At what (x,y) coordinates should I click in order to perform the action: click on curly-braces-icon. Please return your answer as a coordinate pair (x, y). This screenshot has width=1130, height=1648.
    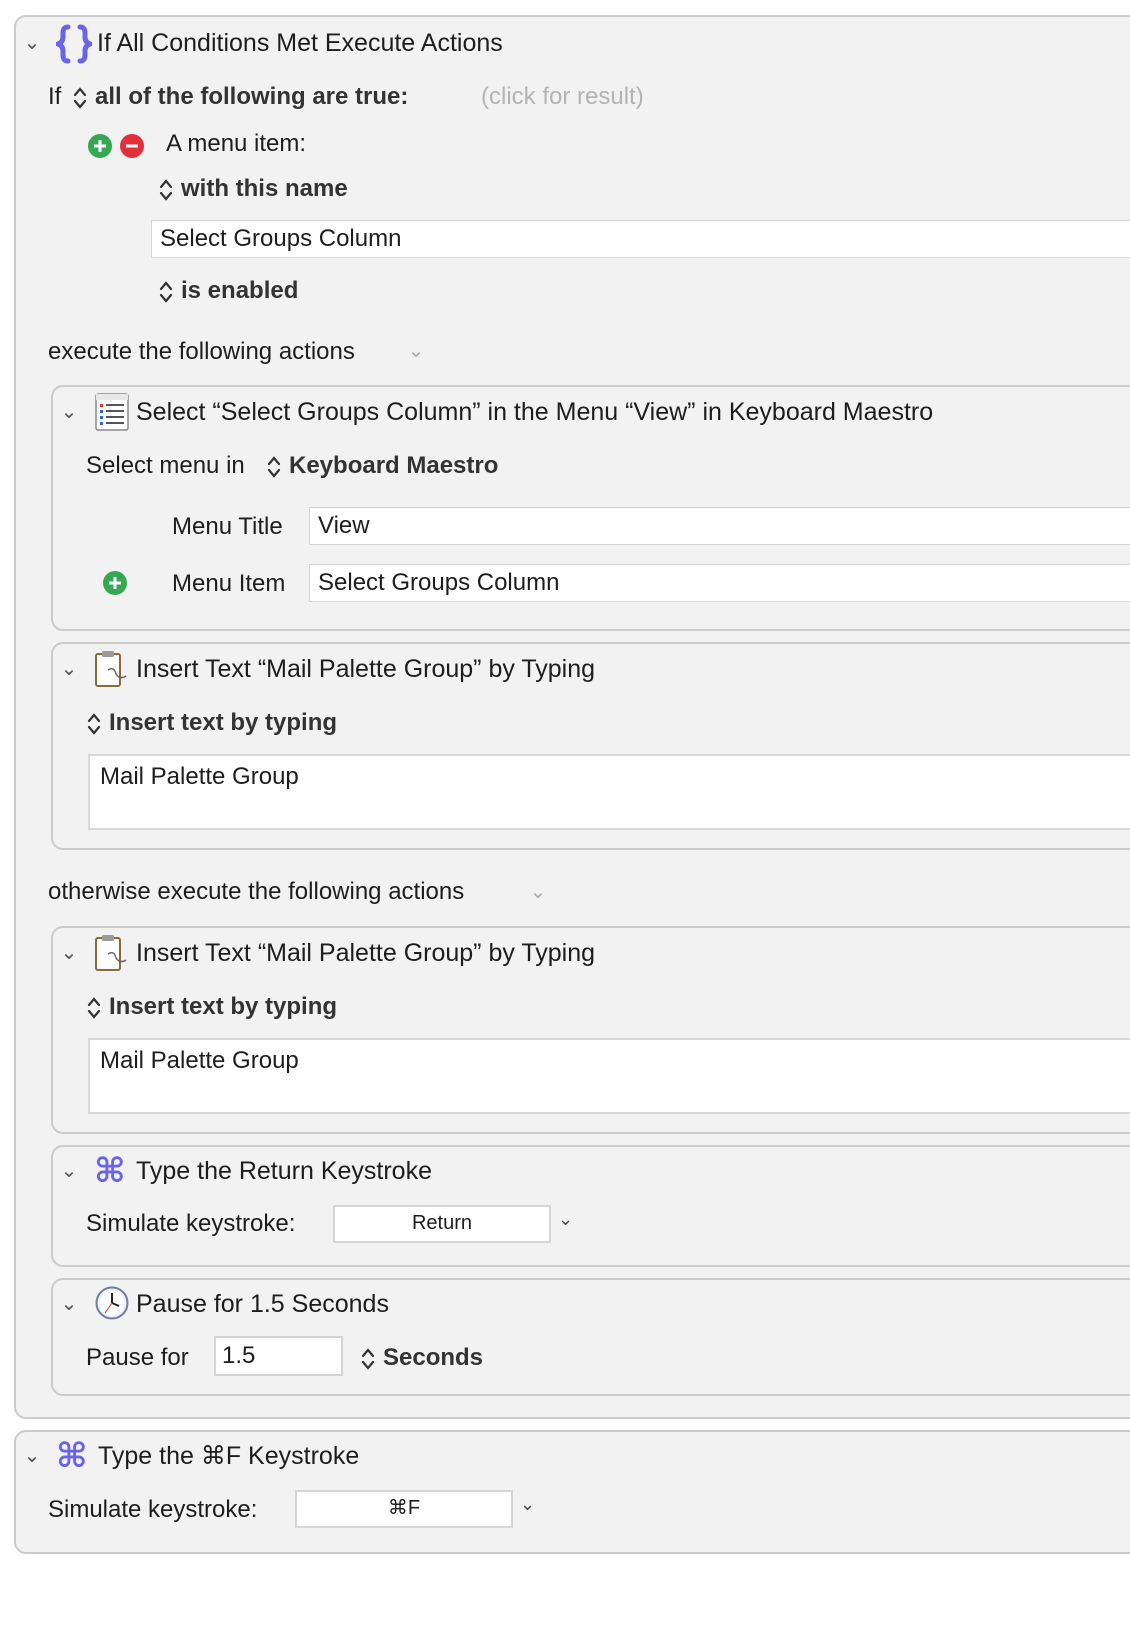
    Looking at the image, I should click on (74, 46).